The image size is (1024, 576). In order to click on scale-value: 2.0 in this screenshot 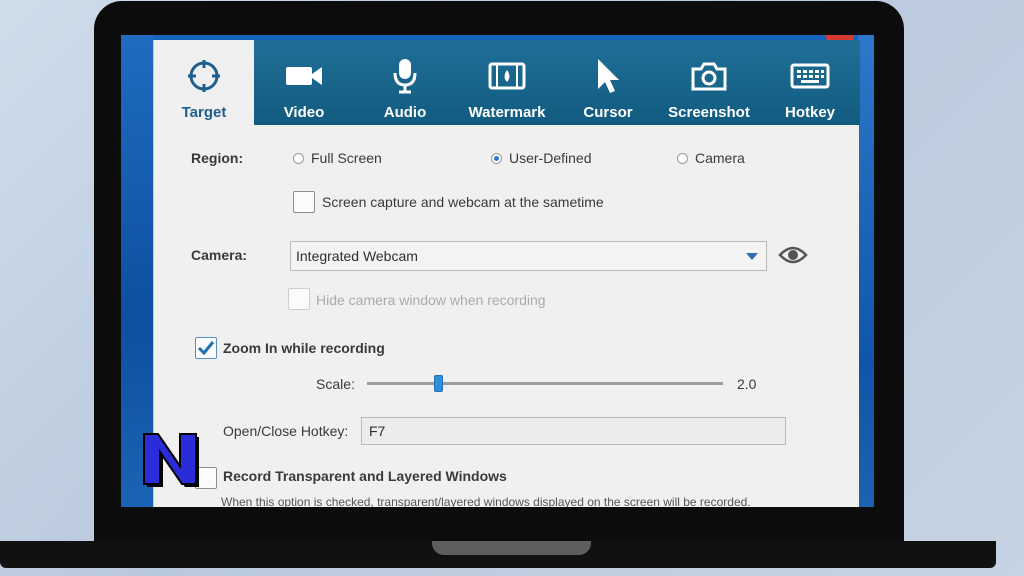, I will do `click(747, 384)`.